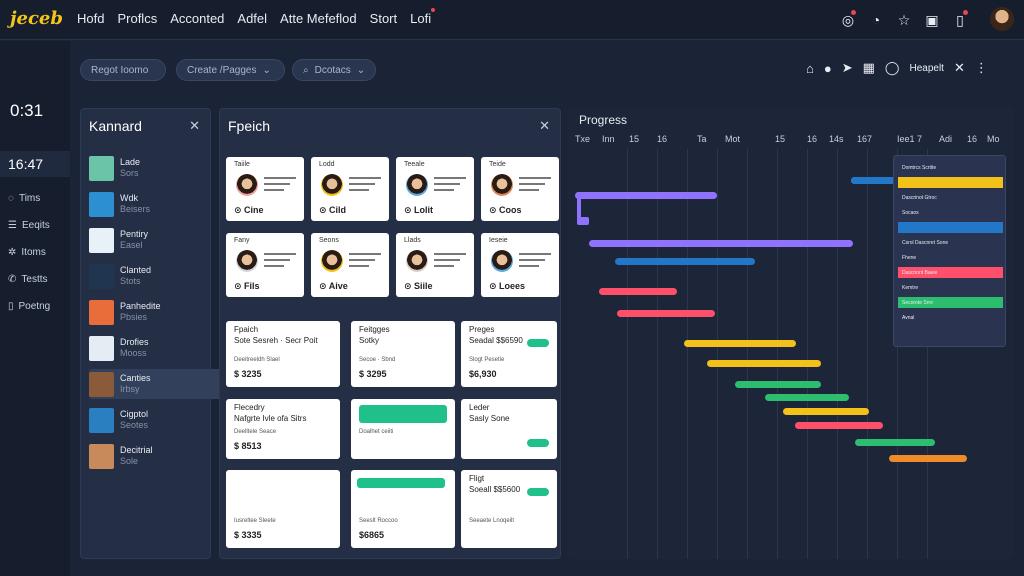 This screenshot has height=576, width=1024. I want to click on nav-item: Proflcs, so click(137, 18).